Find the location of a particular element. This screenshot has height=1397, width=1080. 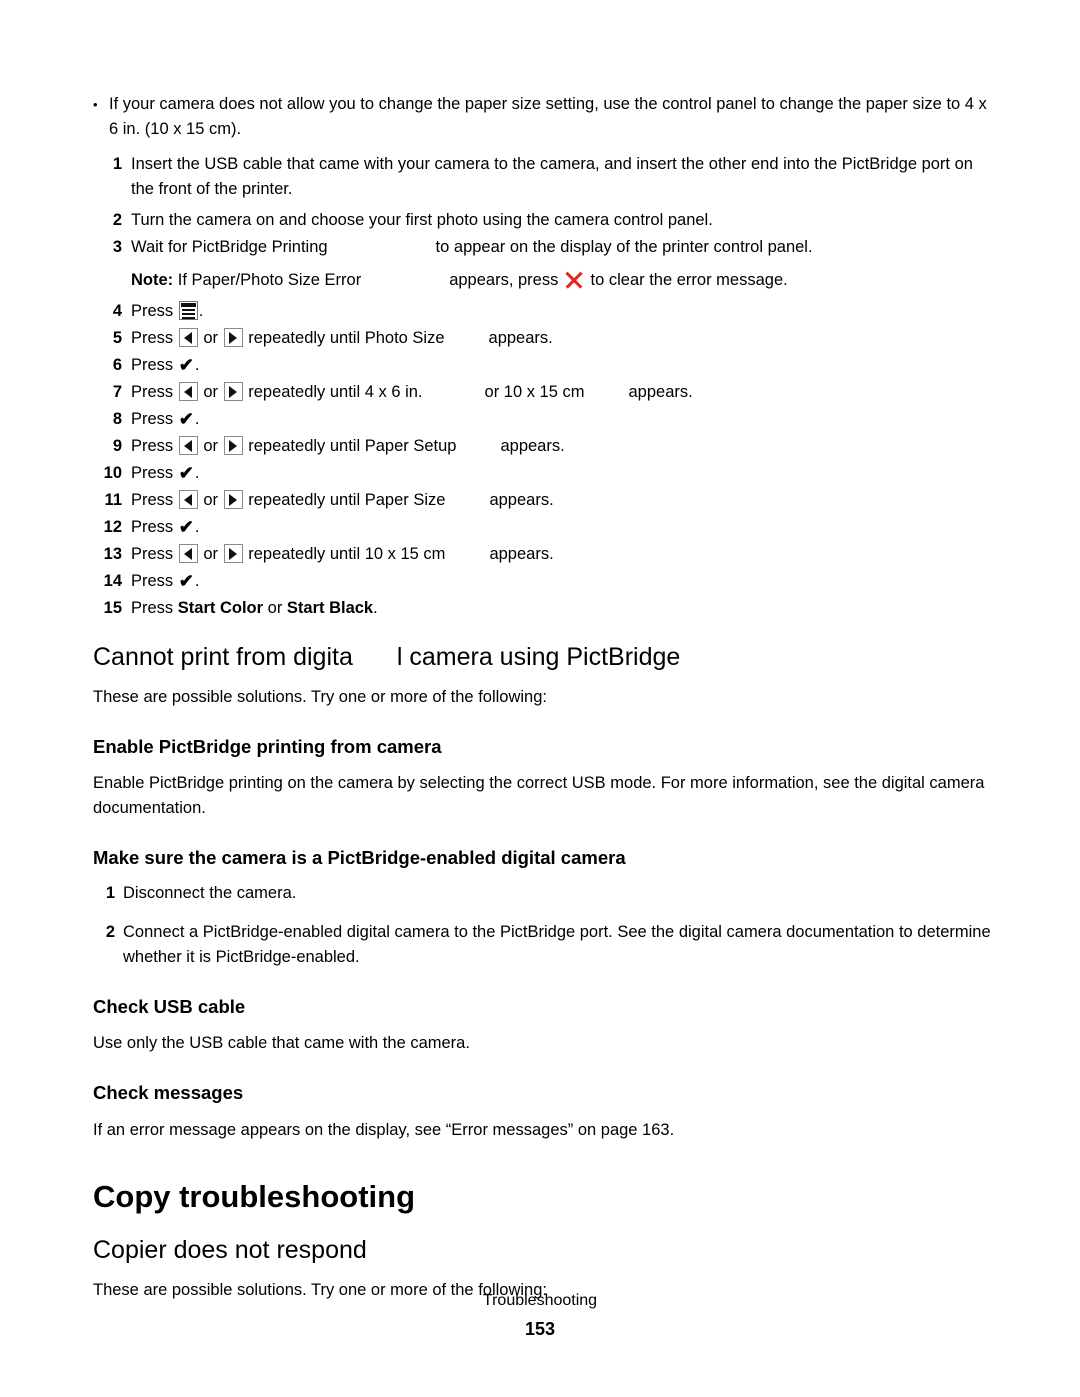

step-12: 12 Press ✔. is located at coordinates (543, 527).